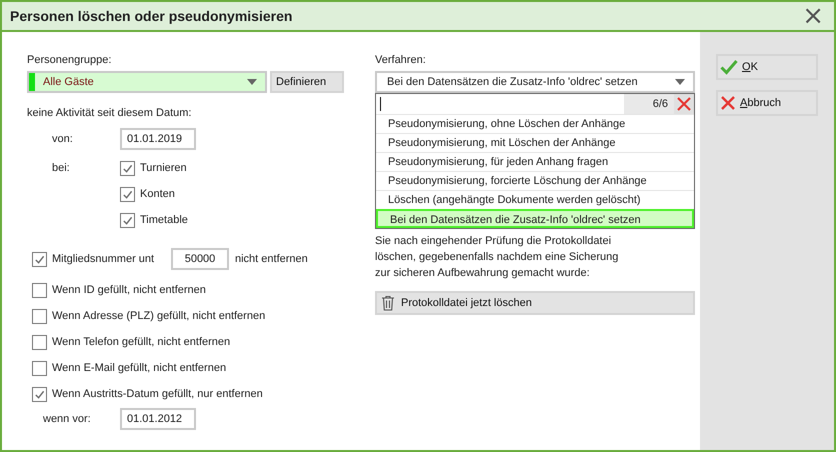 Image resolution: width=836 pixels, height=452 pixels. What do you see at coordinates (109, 113) in the screenshot?
I see `section-label: keine Aktivität seit diesem Datum:` at bounding box center [109, 113].